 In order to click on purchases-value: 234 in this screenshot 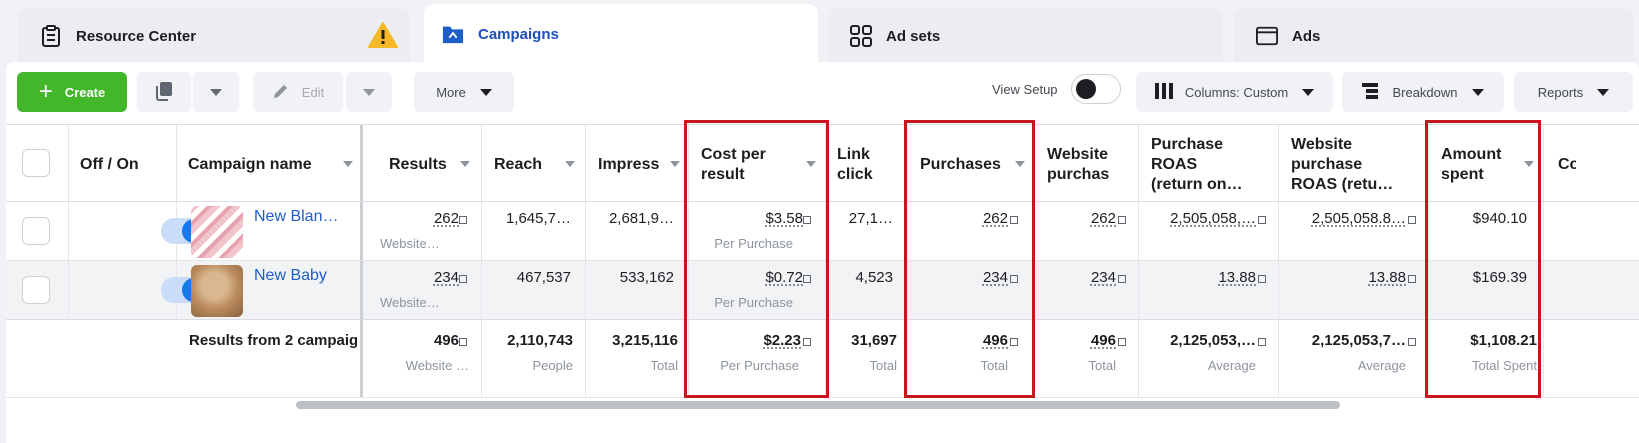, I will do `click(995, 277)`.